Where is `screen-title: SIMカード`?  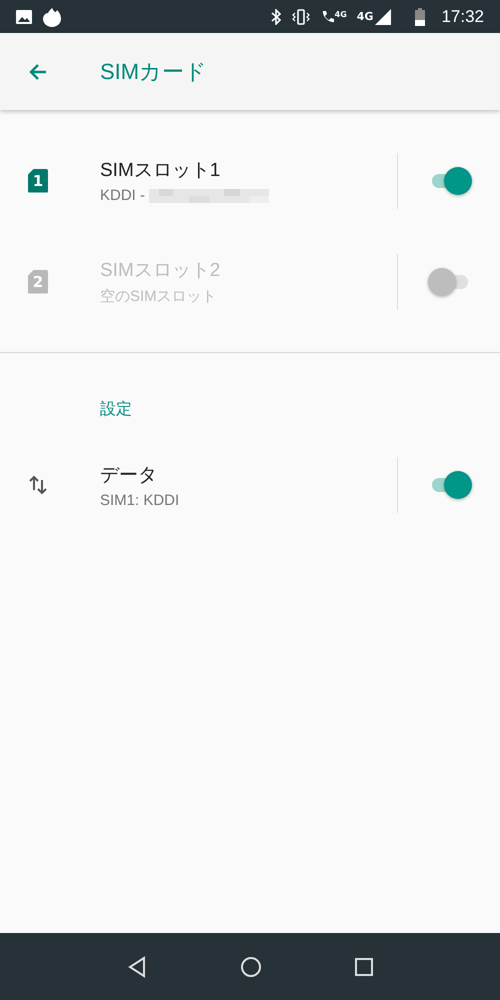 screen-title: SIMカード is located at coordinates (154, 72).